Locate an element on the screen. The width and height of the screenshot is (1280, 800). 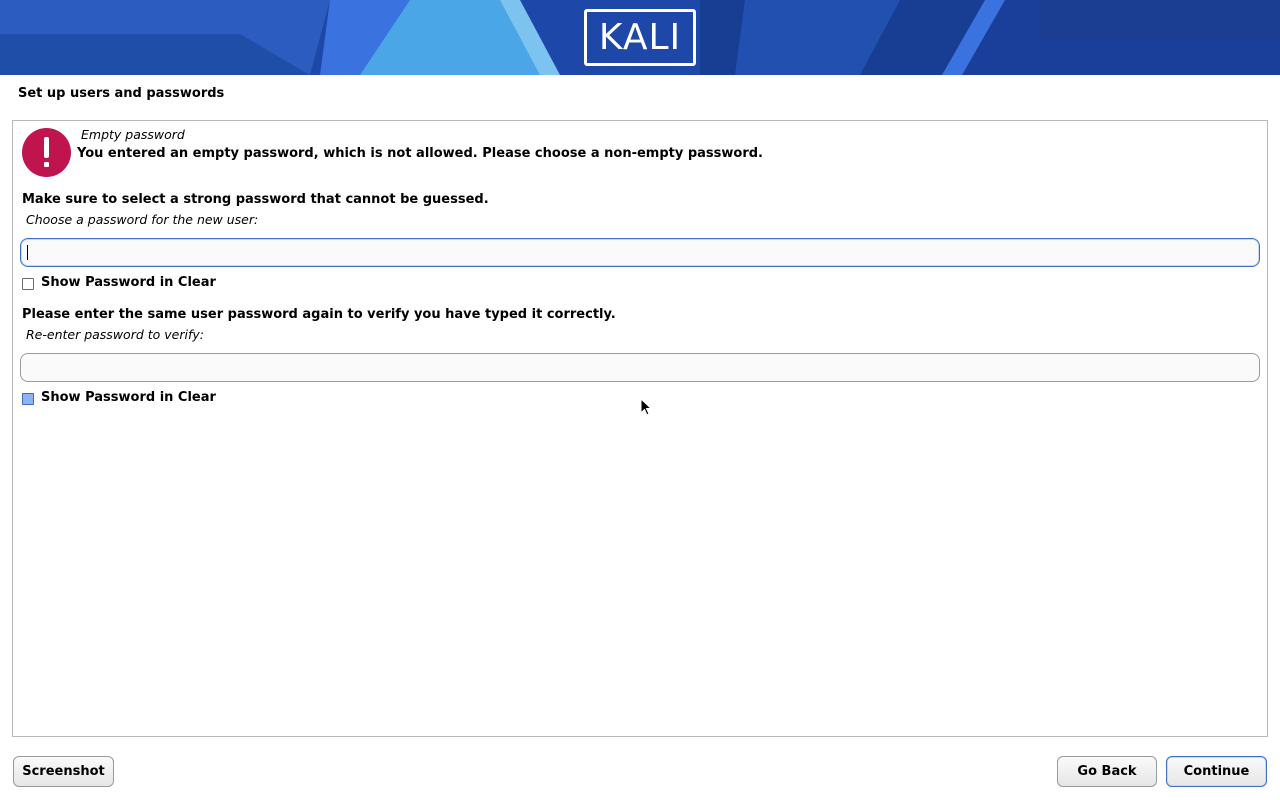
verify-password-input is located at coordinates (640, 367).